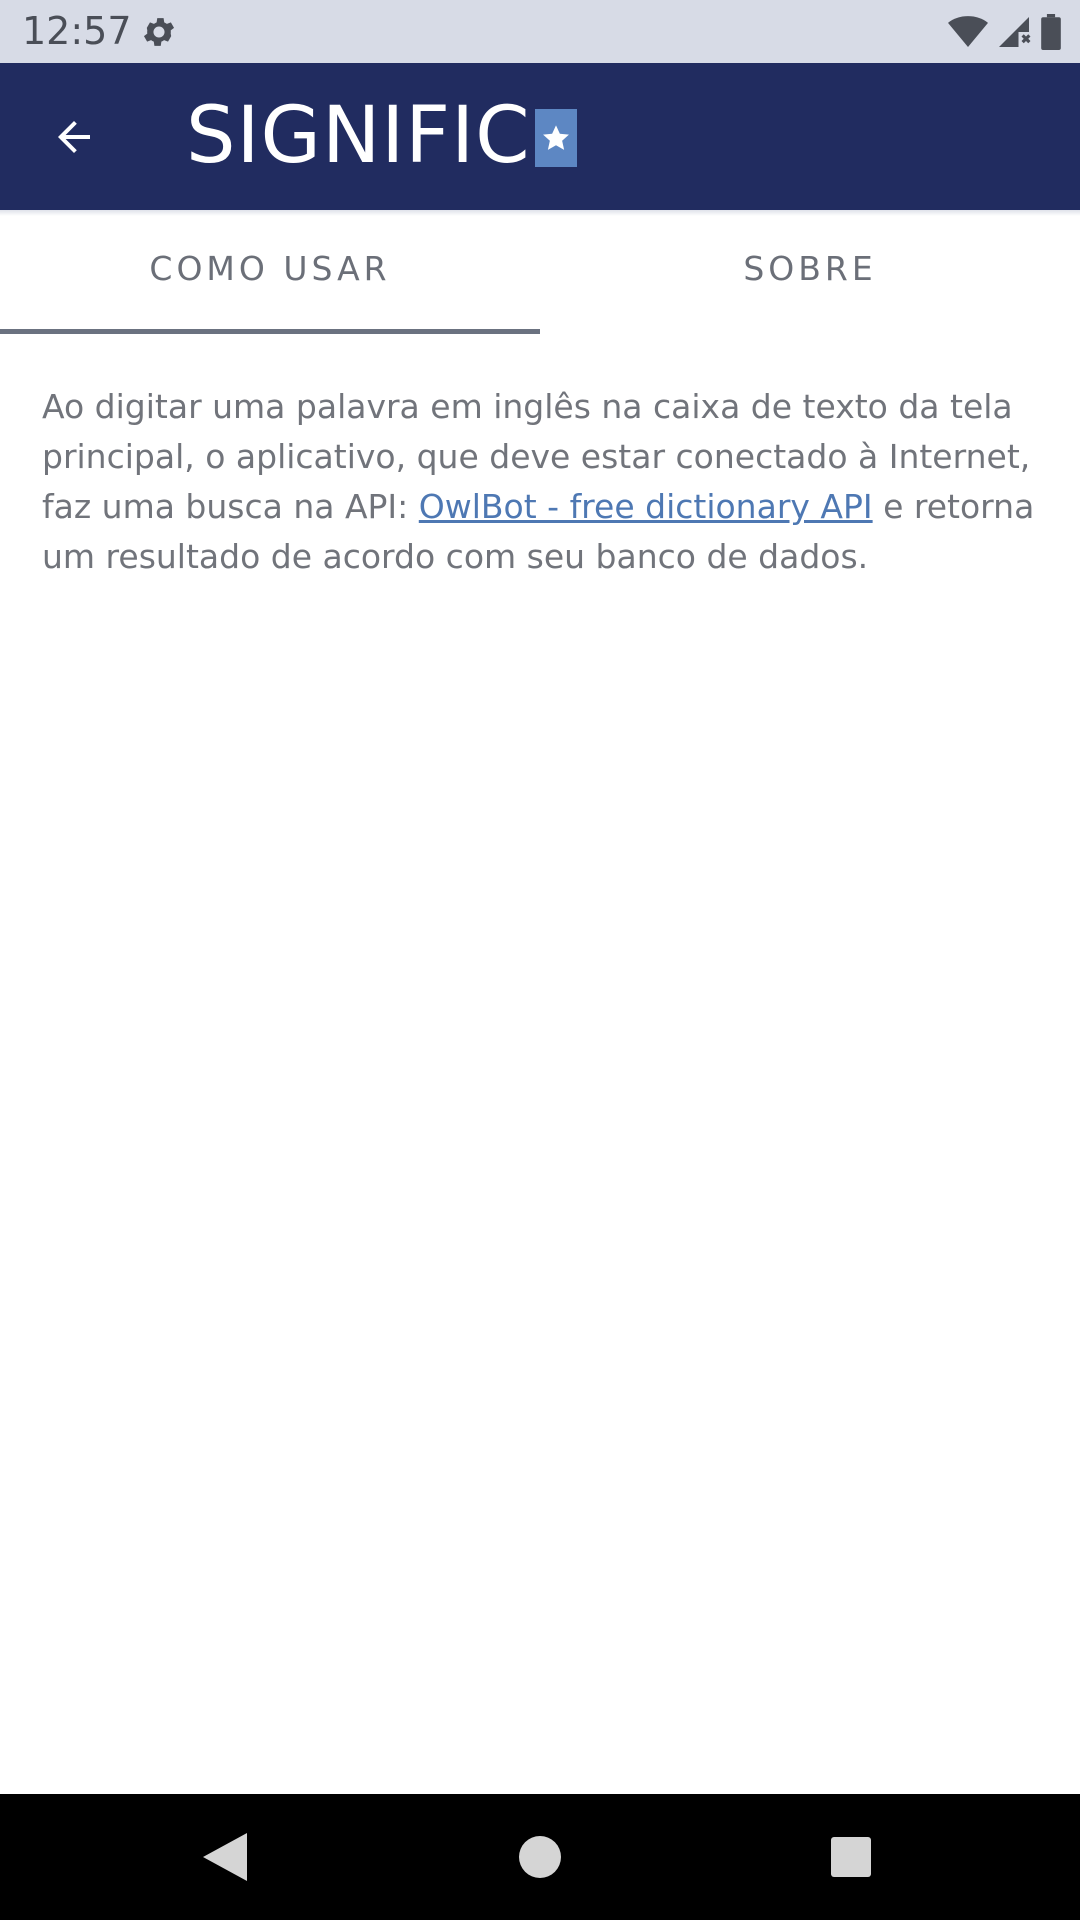  I want to click on back-triangle-icon, so click(225, 1857).